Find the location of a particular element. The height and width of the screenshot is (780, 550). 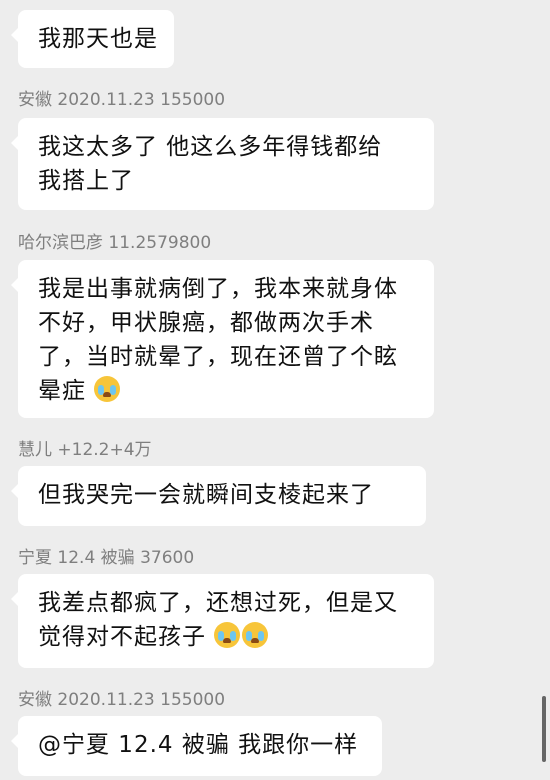

message-bubble: @宁夏 12.4 被骗 我跟你一样 is located at coordinates (196, 746).